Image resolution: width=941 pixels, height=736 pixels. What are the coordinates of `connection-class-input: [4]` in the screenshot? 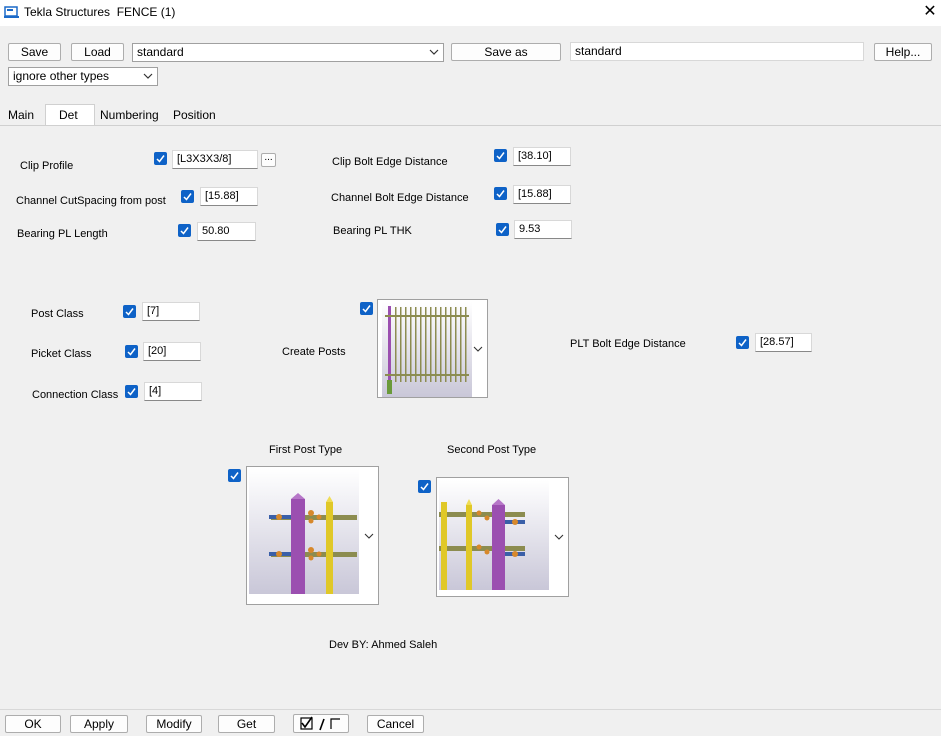 It's located at (173, 391).